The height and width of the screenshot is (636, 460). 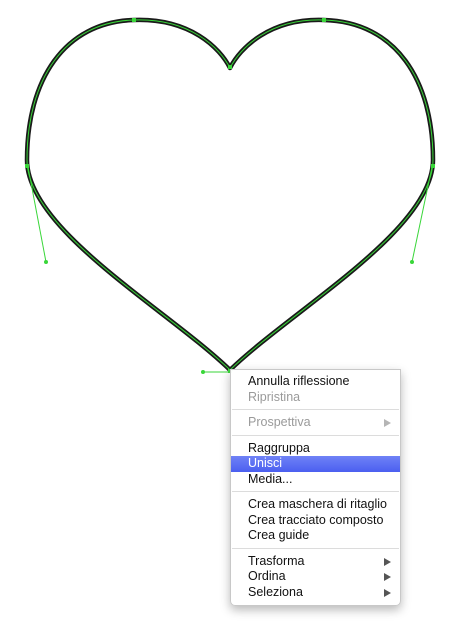 I want to click on menu-item-label: Annulla riflessione, so click(x=299, y=381).